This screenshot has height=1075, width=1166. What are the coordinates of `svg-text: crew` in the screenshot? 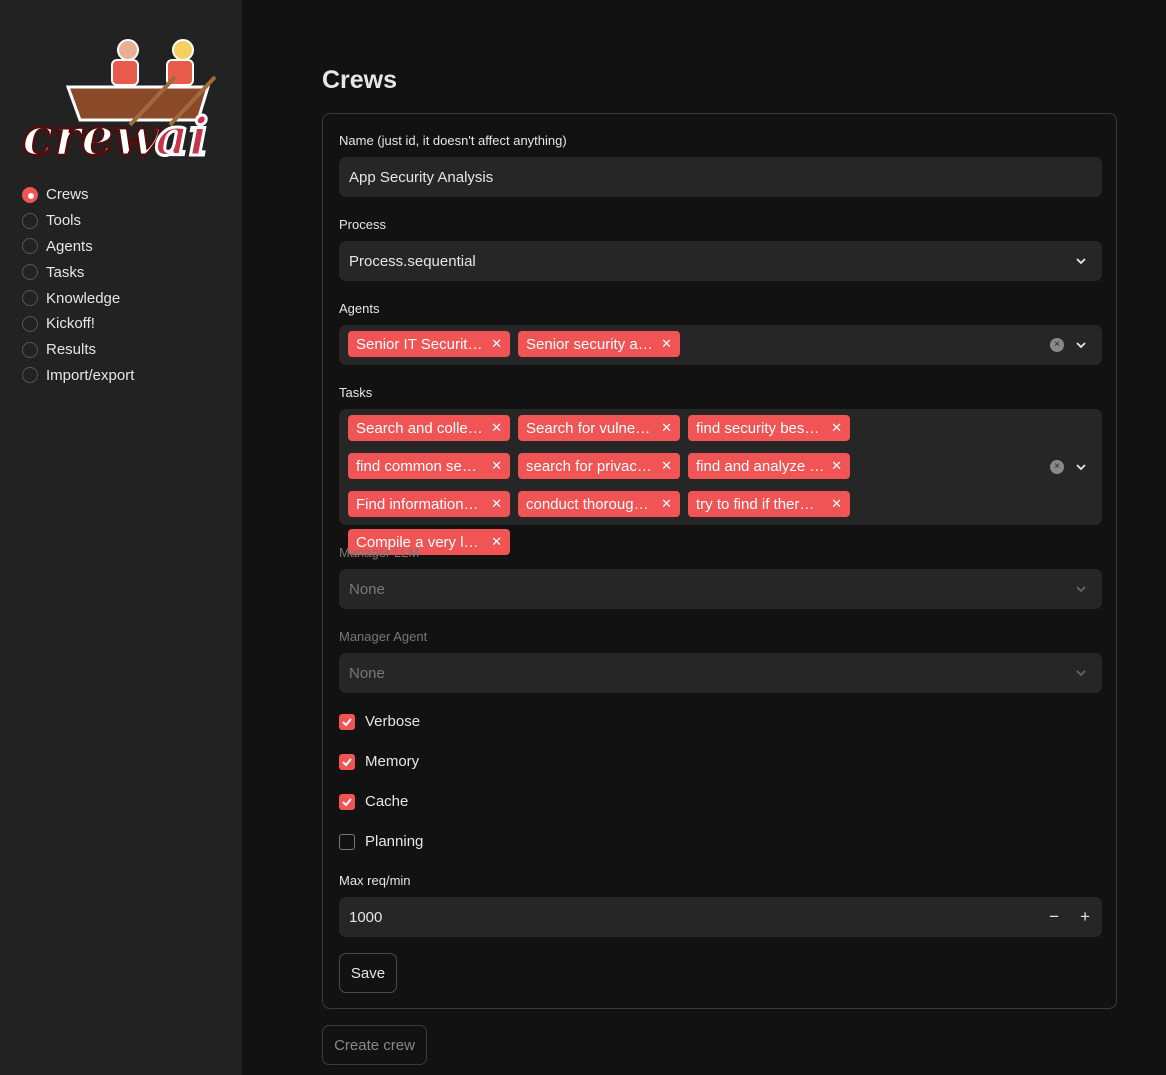 It's located at (91, 136).